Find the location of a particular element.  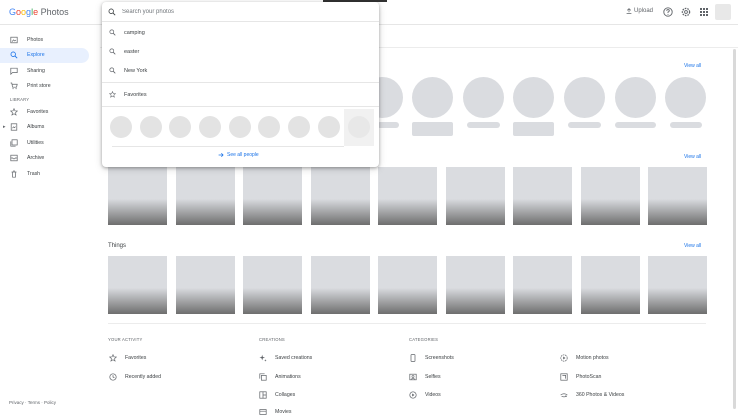

panorama-link: 360 Photos & Videos is located at coordinates (592, 395).